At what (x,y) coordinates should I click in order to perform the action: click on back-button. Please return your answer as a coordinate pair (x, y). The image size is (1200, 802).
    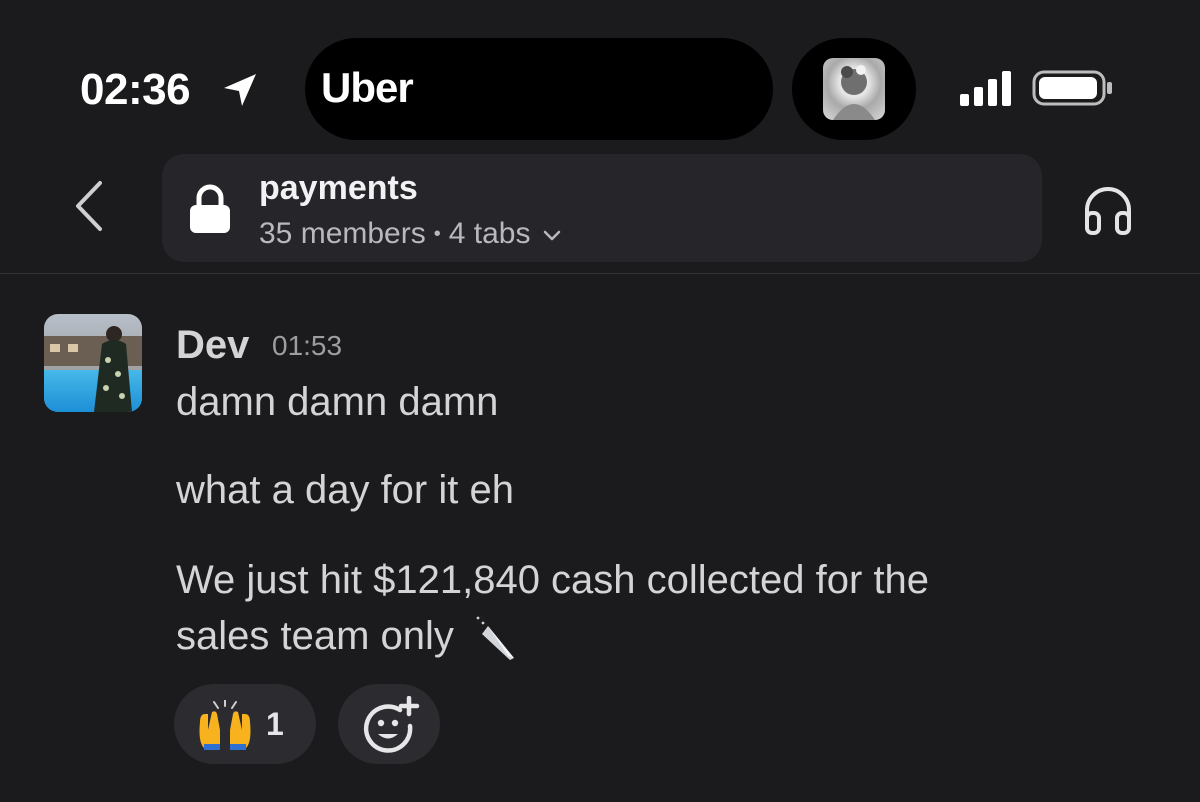
    Looking at the image, I should click on (89, 206).